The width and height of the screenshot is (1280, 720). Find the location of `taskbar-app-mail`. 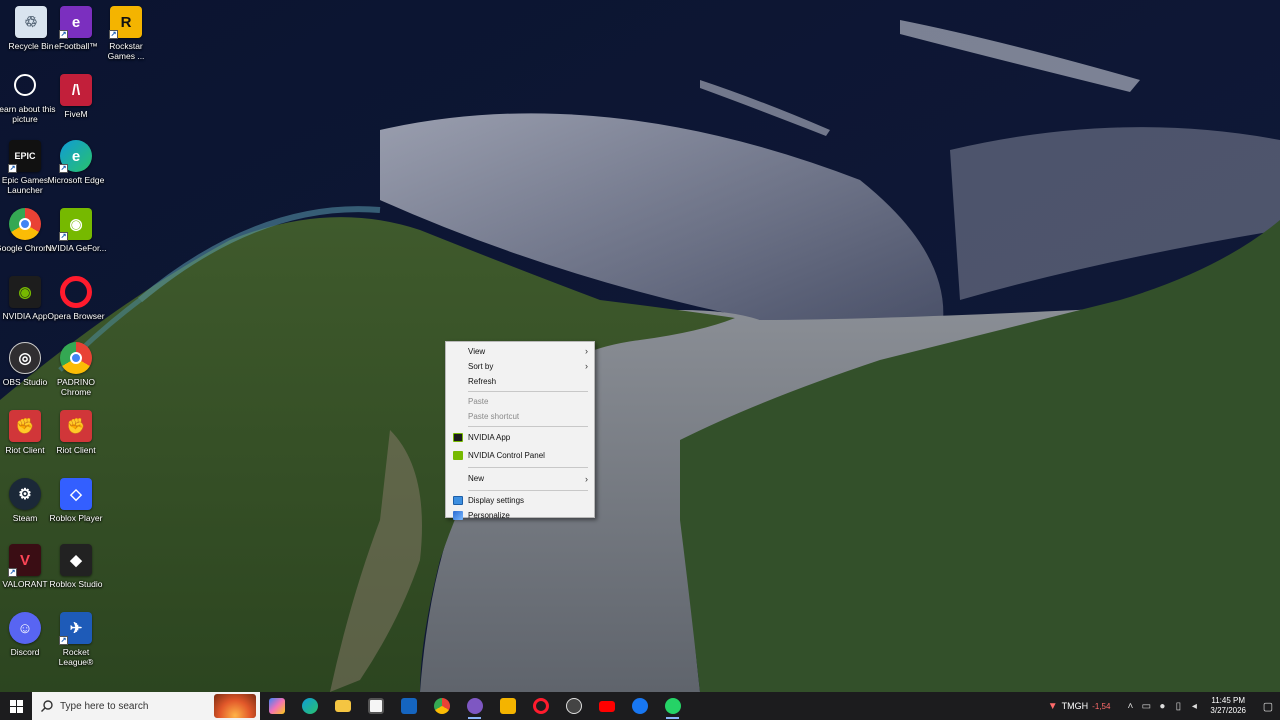

taskbar-app-mail is located at coordinates (408, 706).